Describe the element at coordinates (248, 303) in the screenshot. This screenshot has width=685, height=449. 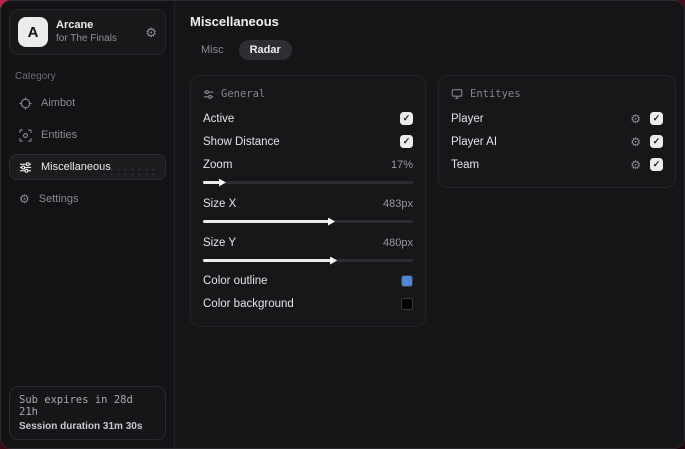
I see `color-background-label: Color background` at that location.